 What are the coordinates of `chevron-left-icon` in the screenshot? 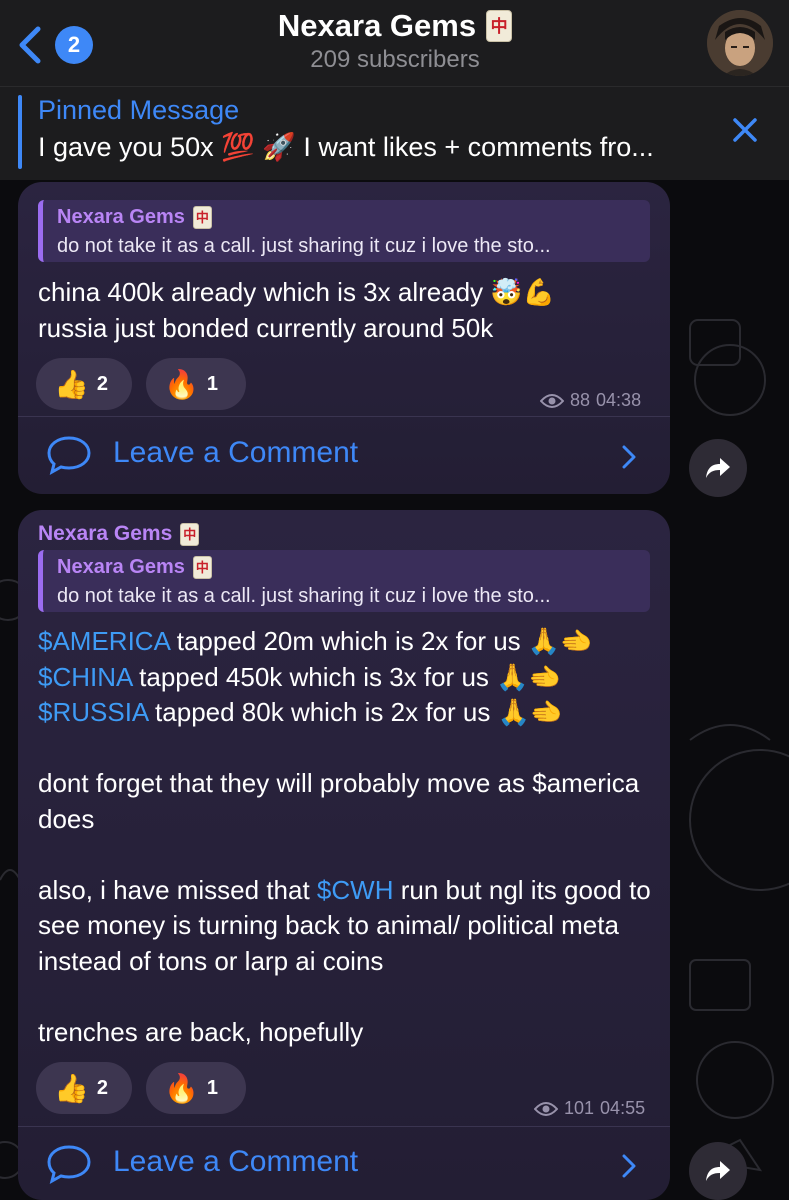 It's located at (30, 45).